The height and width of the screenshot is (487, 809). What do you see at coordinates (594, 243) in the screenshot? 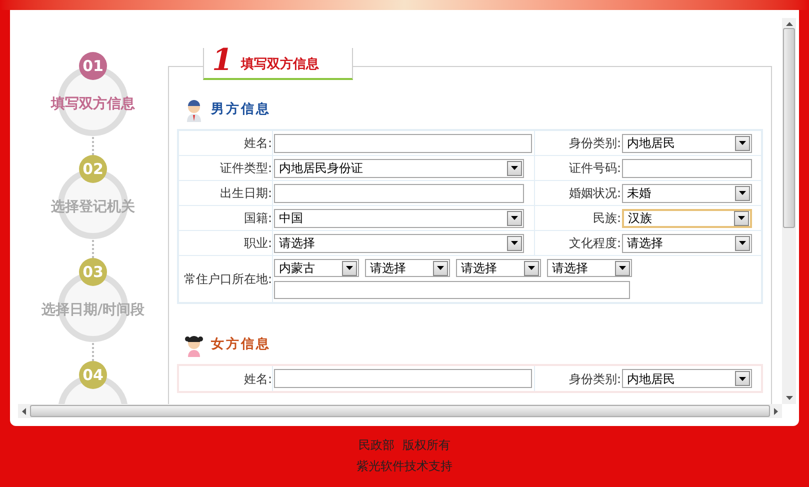
I see `field-label: 文化程度:` at bounding box center [594, 243].